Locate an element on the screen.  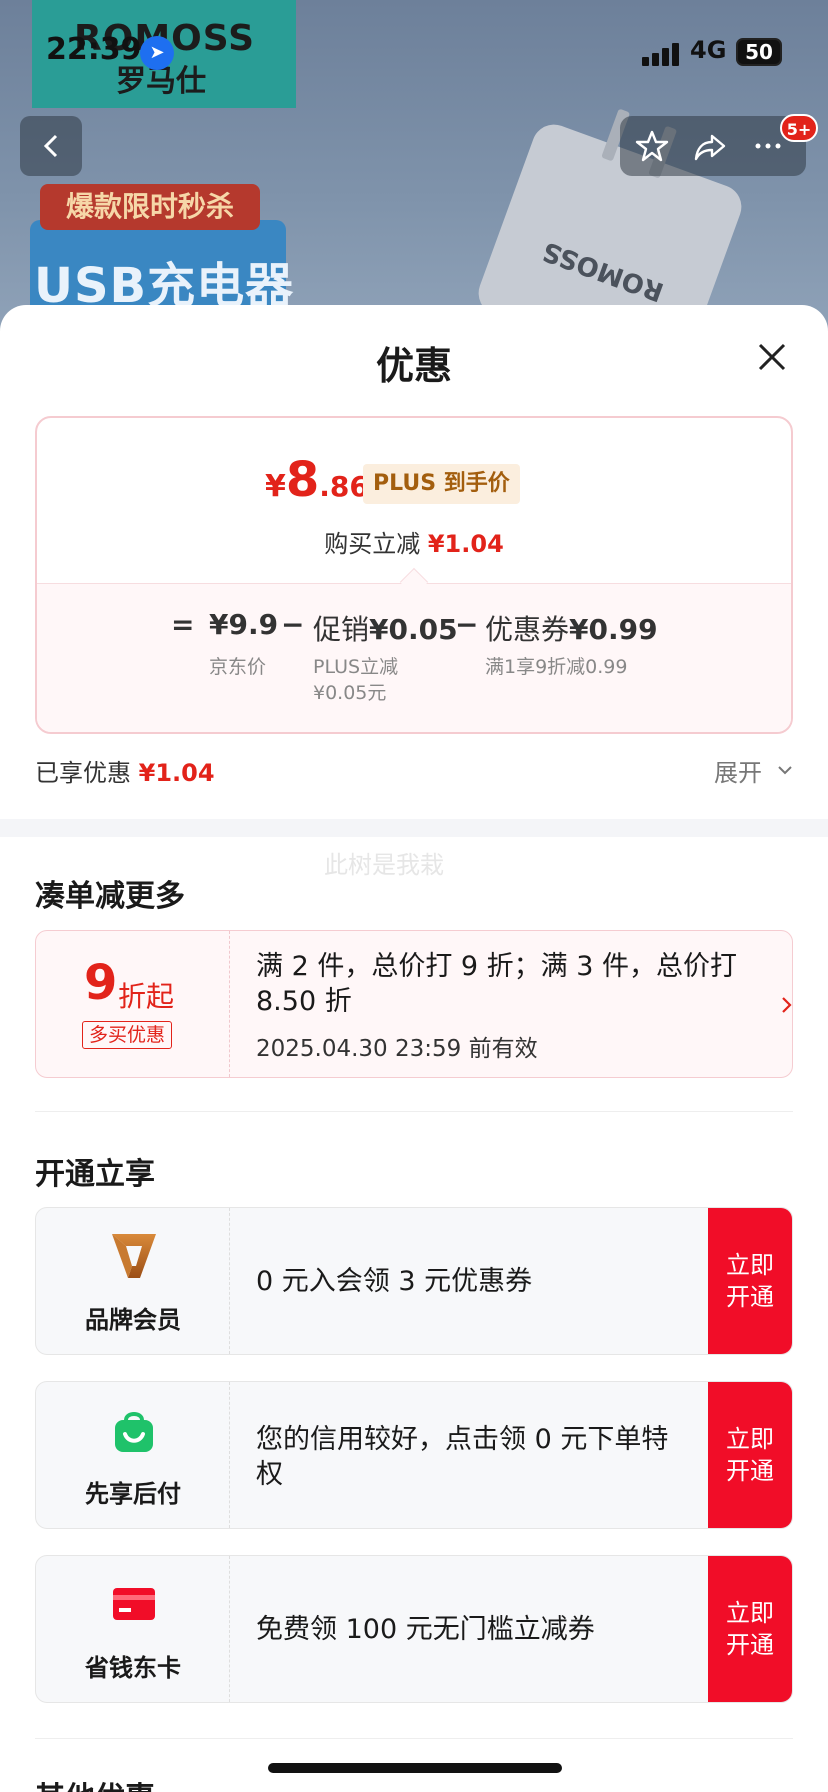
chevron-left-icon is located at coordinates (50, 146).